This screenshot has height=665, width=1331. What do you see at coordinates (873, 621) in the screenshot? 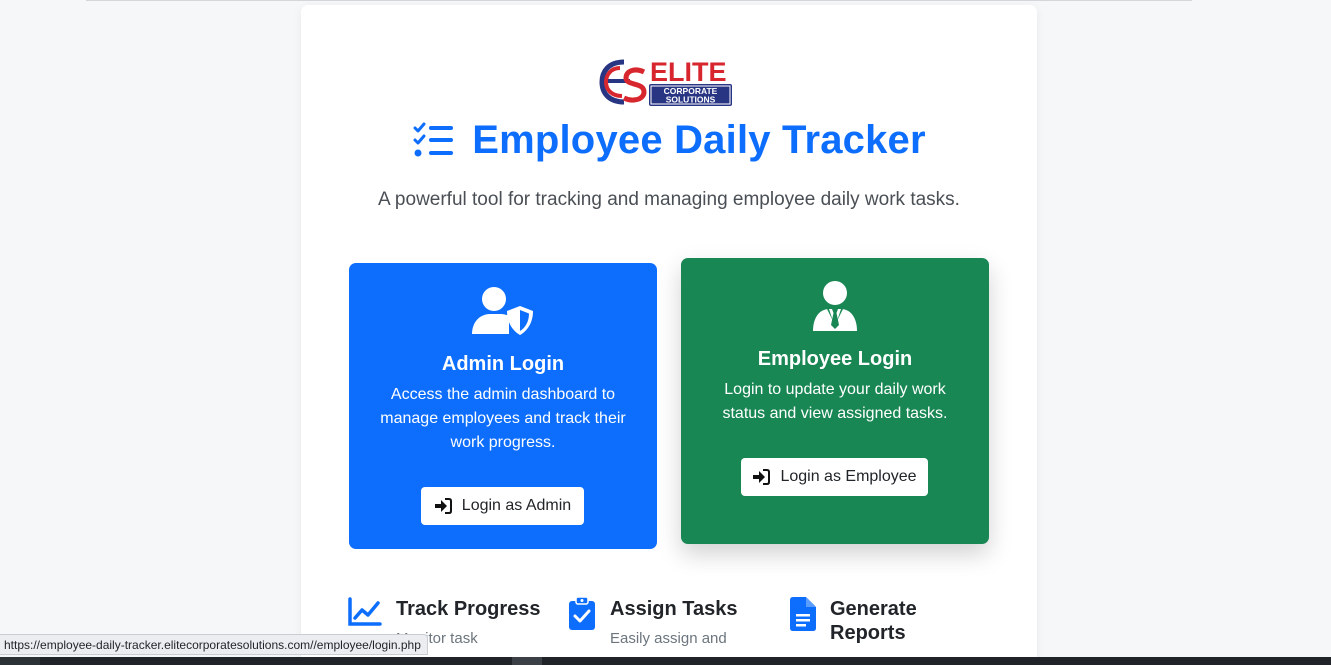
I see `feature-title: Generate Reports` at bounding box center [873, 621].